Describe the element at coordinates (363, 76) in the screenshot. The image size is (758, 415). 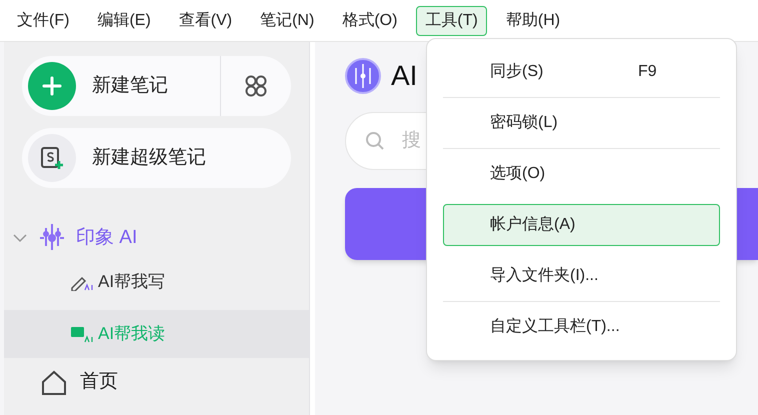
I see `circuit-logo-icon` at that location.